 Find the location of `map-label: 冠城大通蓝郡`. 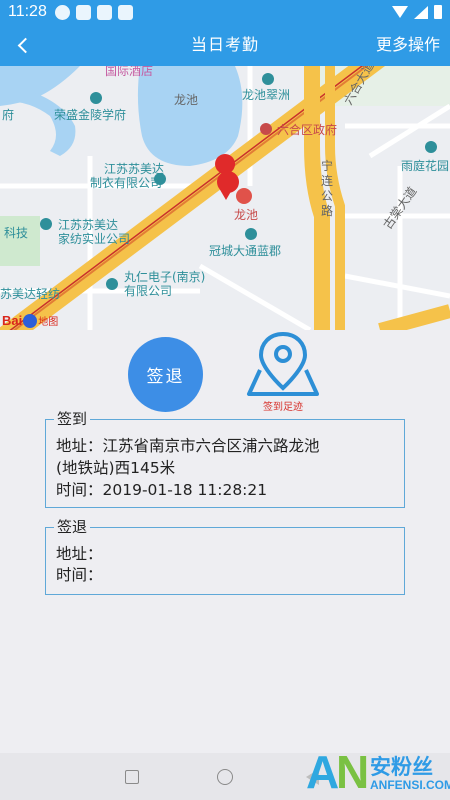

map-label: 冠城大通蓝郡 is located at coordinates (245, 251).